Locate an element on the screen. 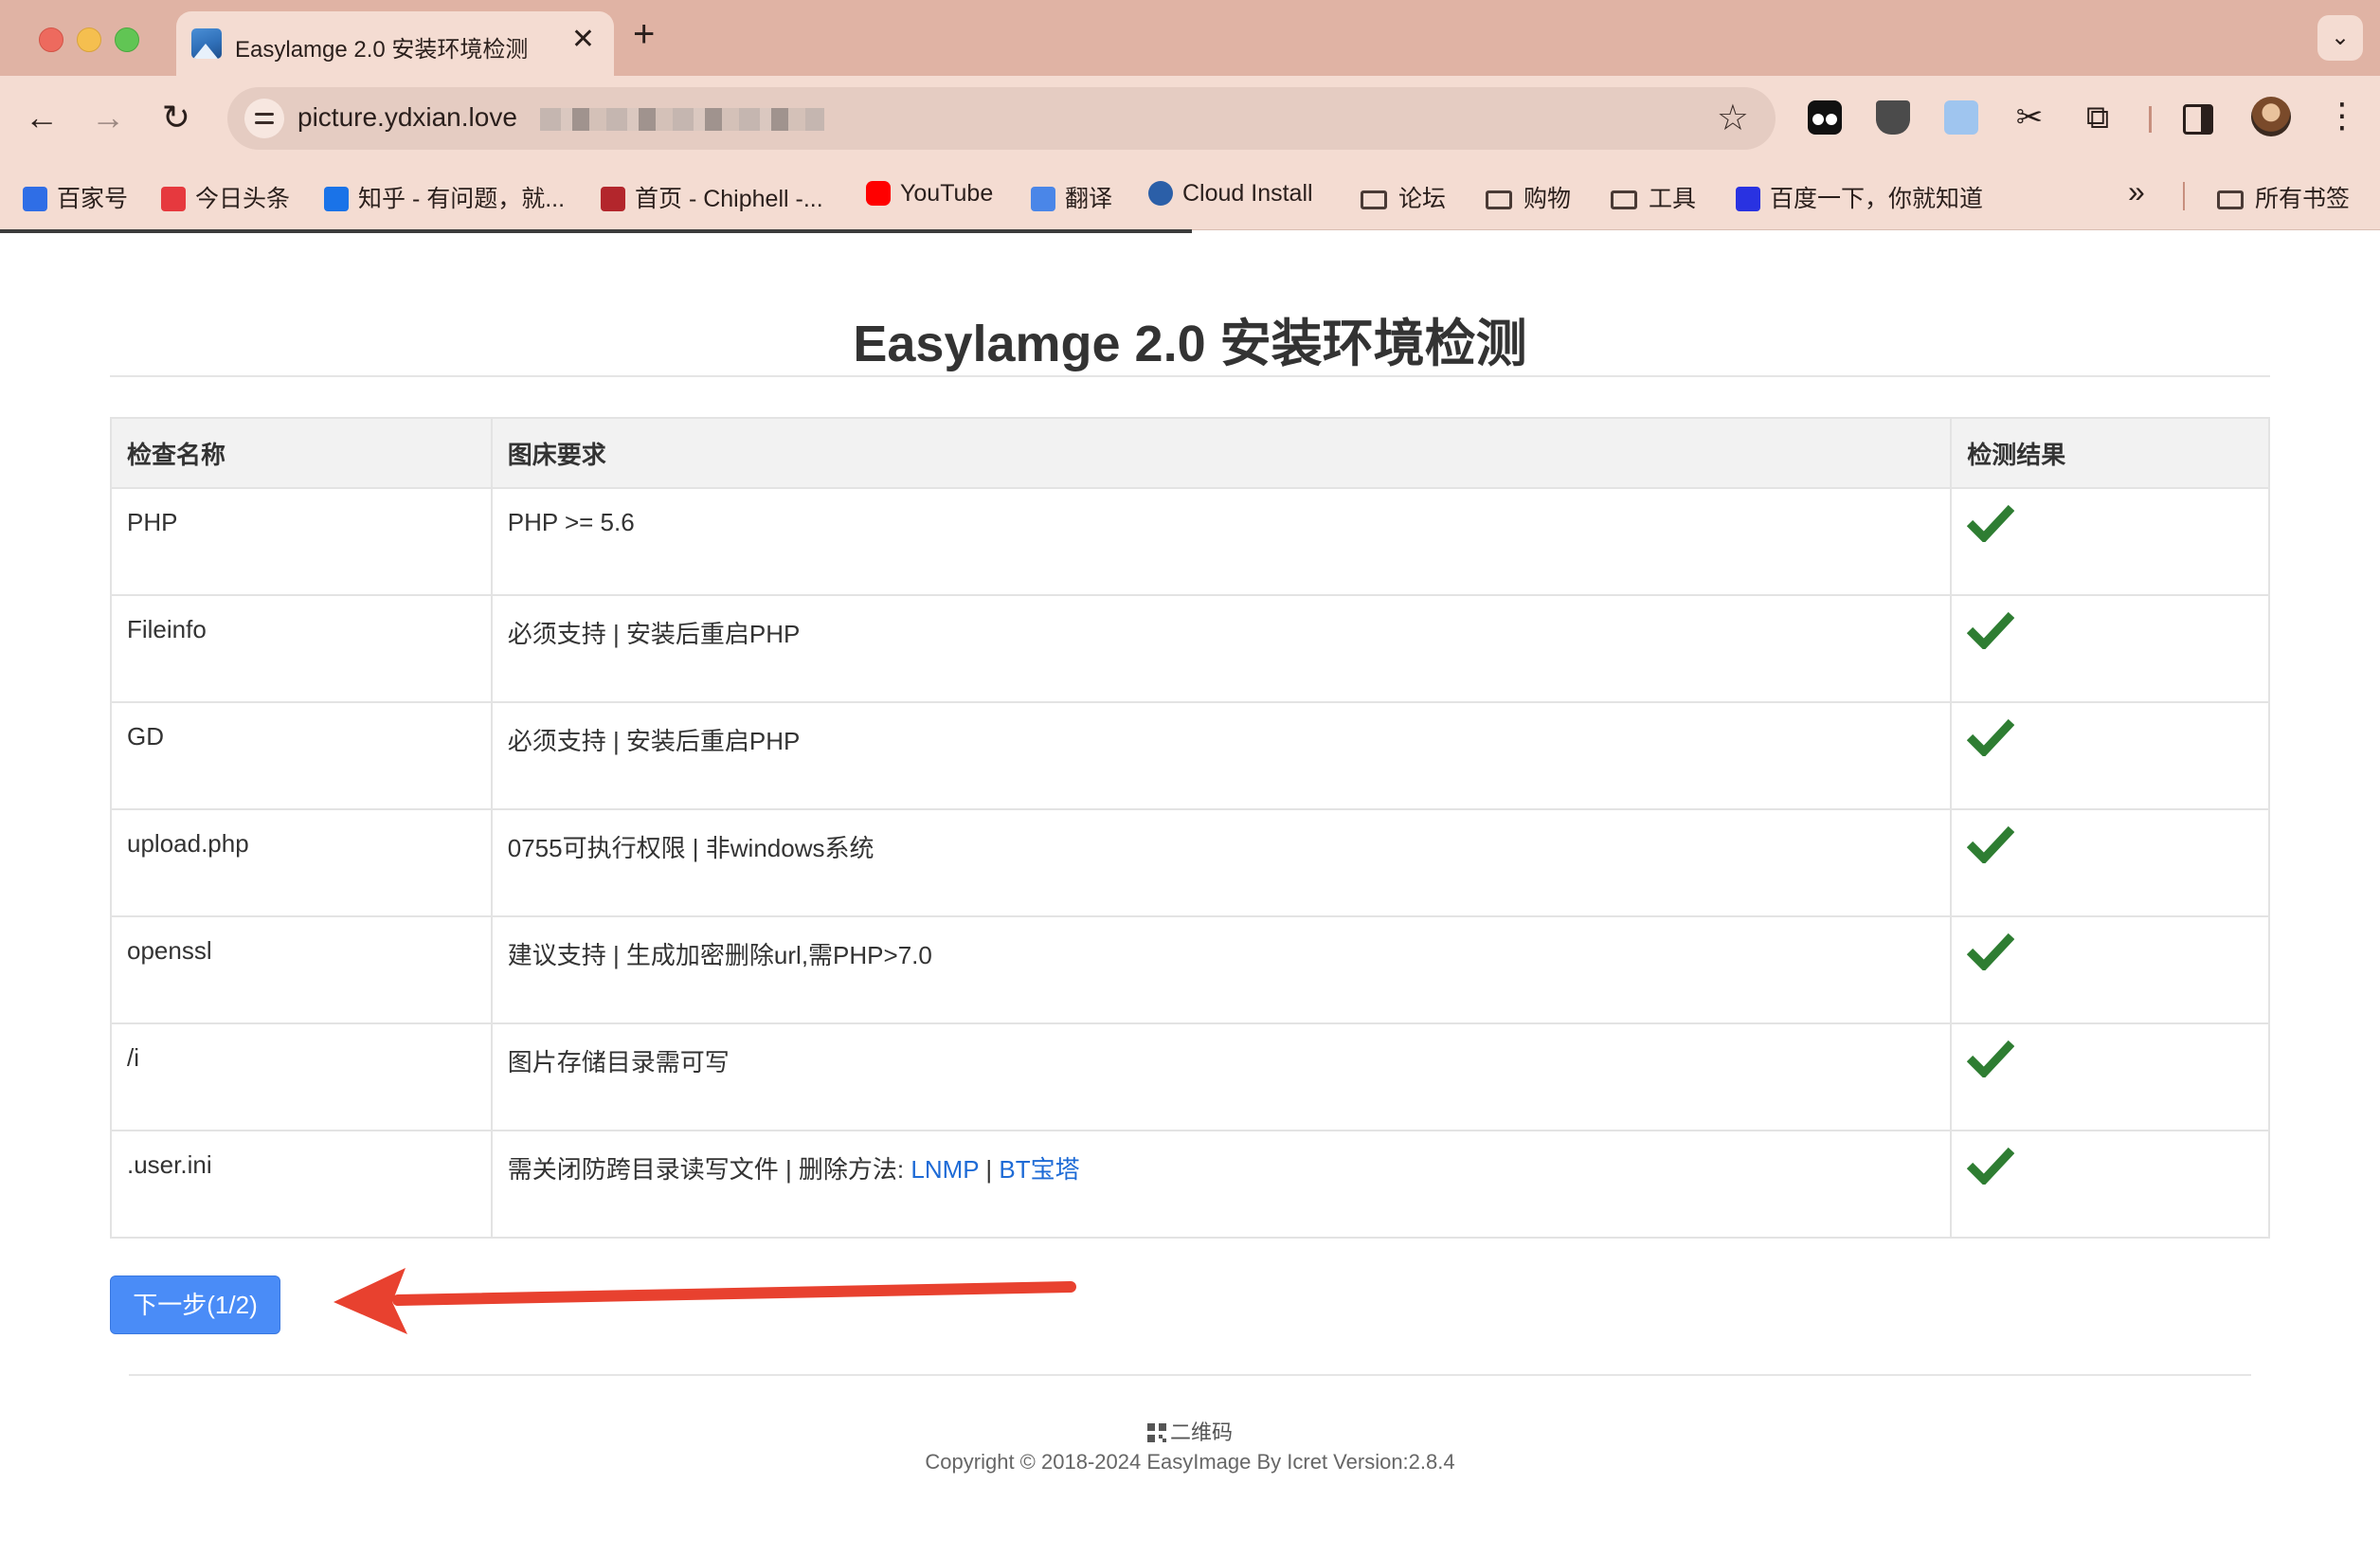 The width and height of the screenshot is (2380, 1556). check-requirement: 建议支持 | 生成加密删除url,需PHP>7.0 is located at coordinates (1221, 969).